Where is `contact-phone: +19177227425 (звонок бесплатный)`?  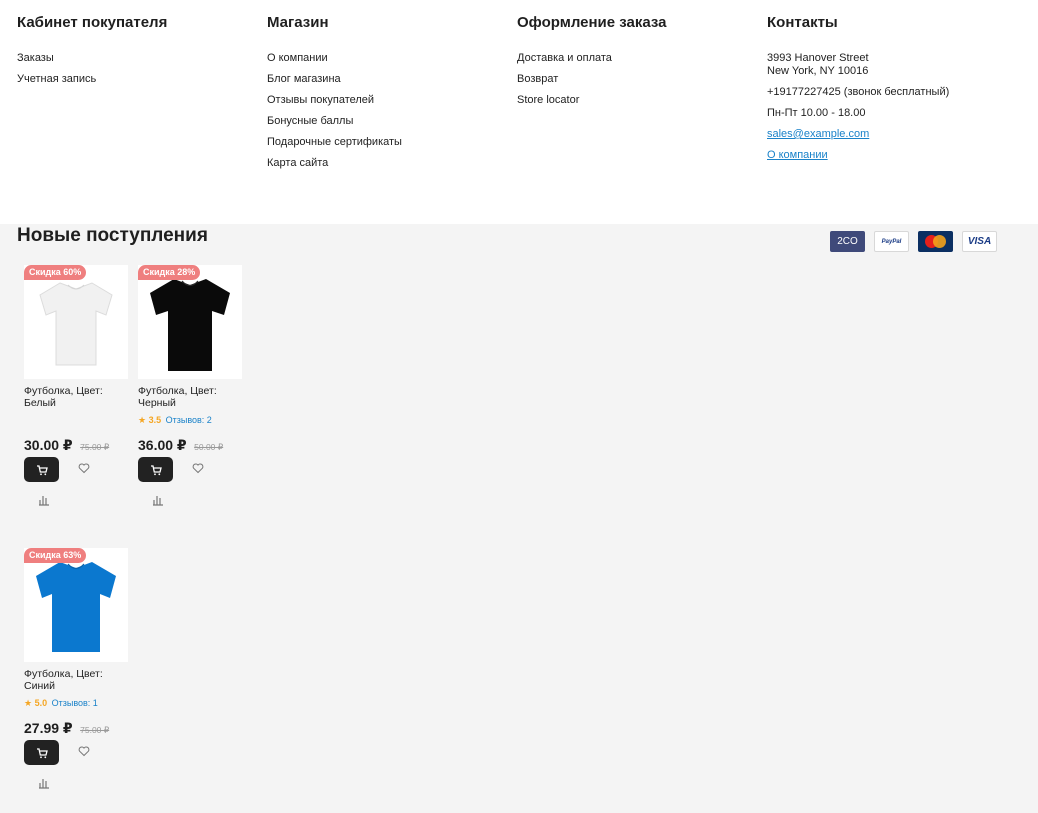
contact-phone: +19177227425 (звонок бесплатный) is located at coordinates (858, 92).